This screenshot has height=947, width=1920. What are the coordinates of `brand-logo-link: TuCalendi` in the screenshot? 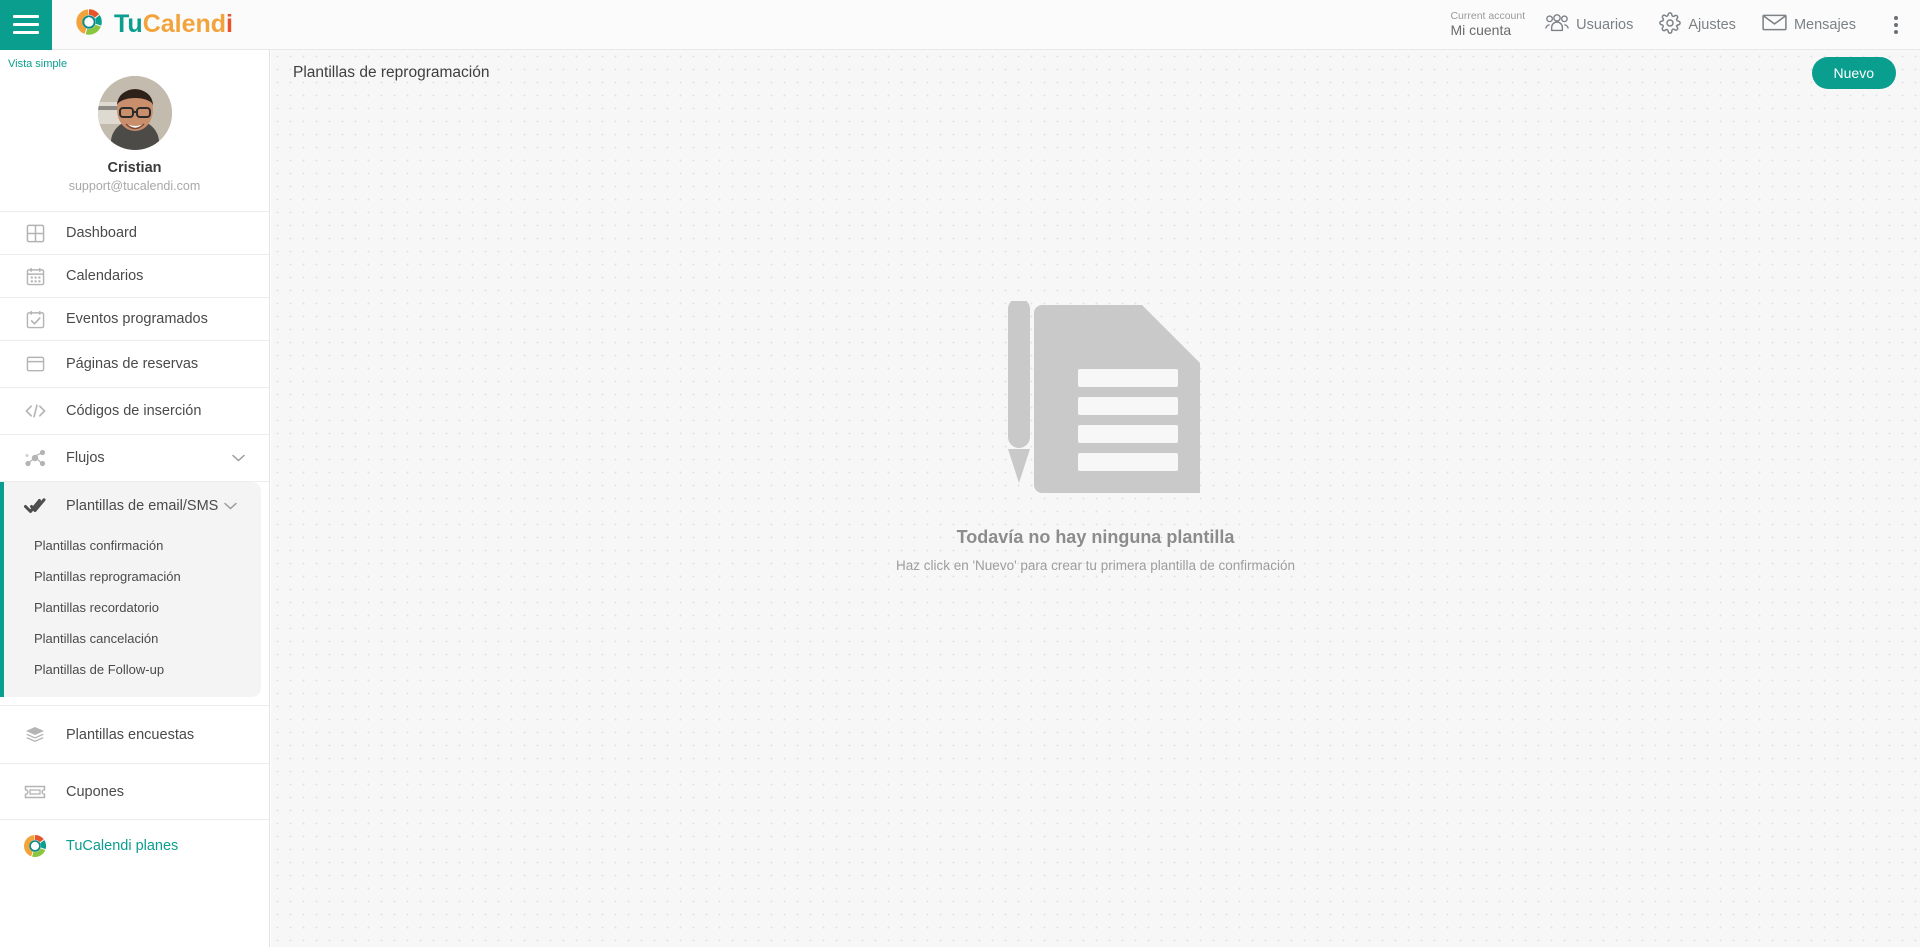 It's located at (153, 24).